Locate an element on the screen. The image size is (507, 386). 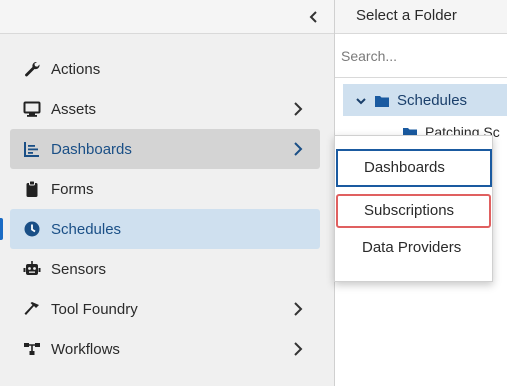
dashboards-submenu: Dashboards Subscriptions Data Providers is located at coordinates (413, 208).